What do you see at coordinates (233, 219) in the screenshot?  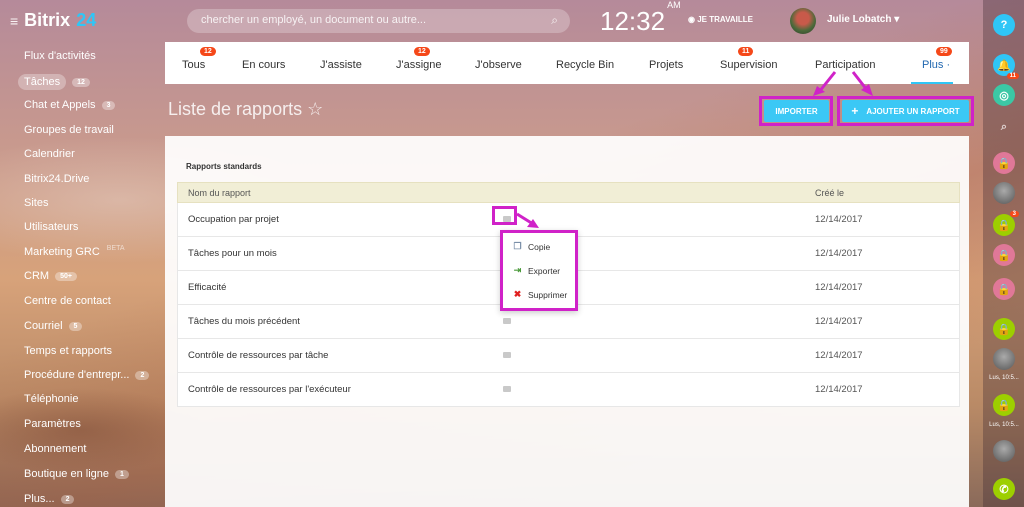 I see `report-name: Occupation par projet` at bounding box center [233, 219].